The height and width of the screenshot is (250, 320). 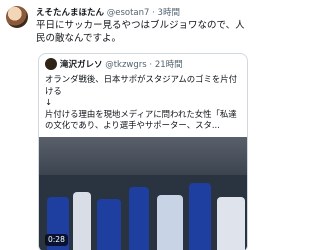 I want to click on video-duration-badge: 0:28, so click(x=56, y=240).